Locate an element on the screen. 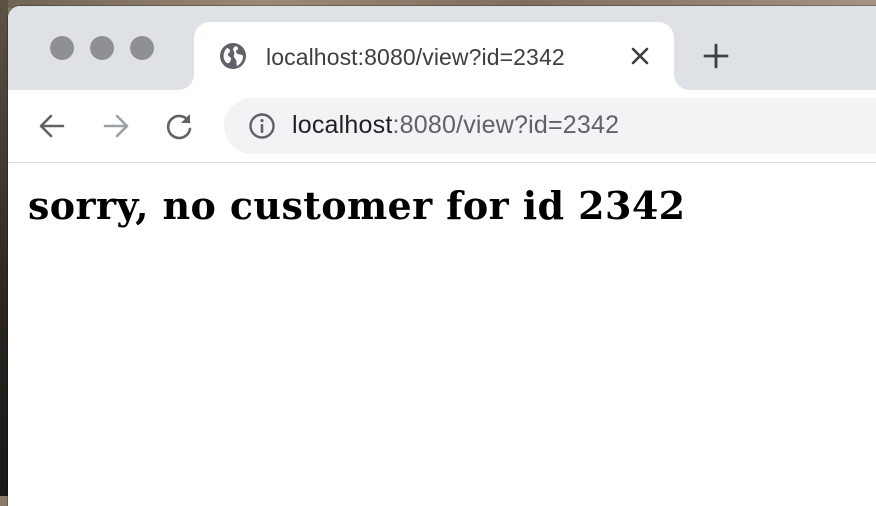  browser-toolbar: localhost:8080/view?id=2342 is located at coordinates (442, 126).